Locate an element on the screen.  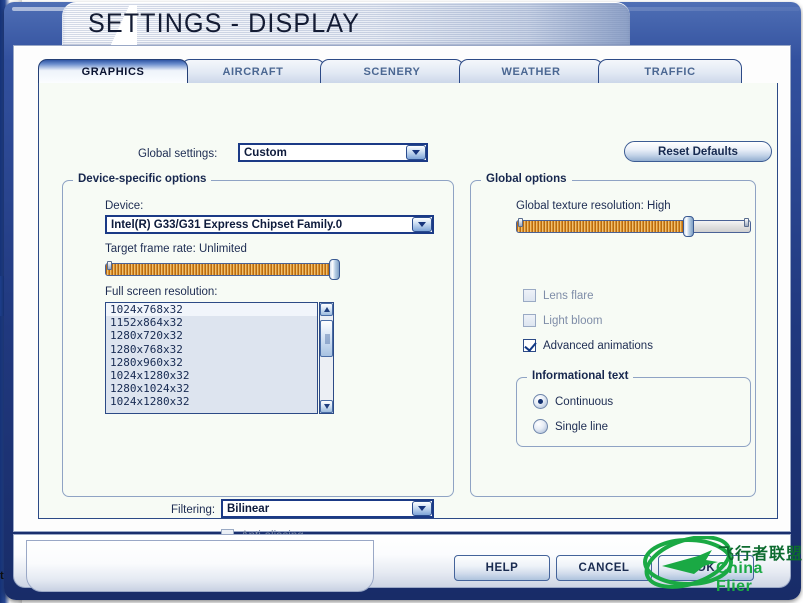
scroll-down-button is located at coordinates (326, 406).